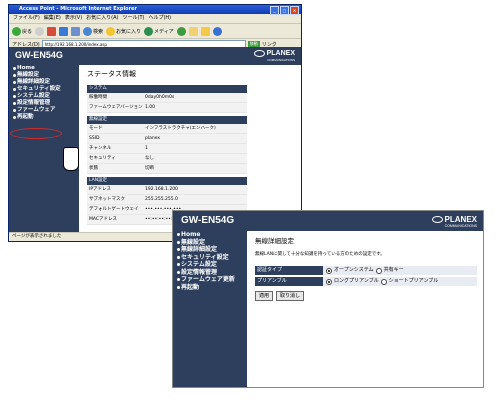 This screenshot has height=400, width=500. What do you see at coordinates (16, 31) in the screenshot?
I see `back-arrow-icon` at bounding box center [16, 31].